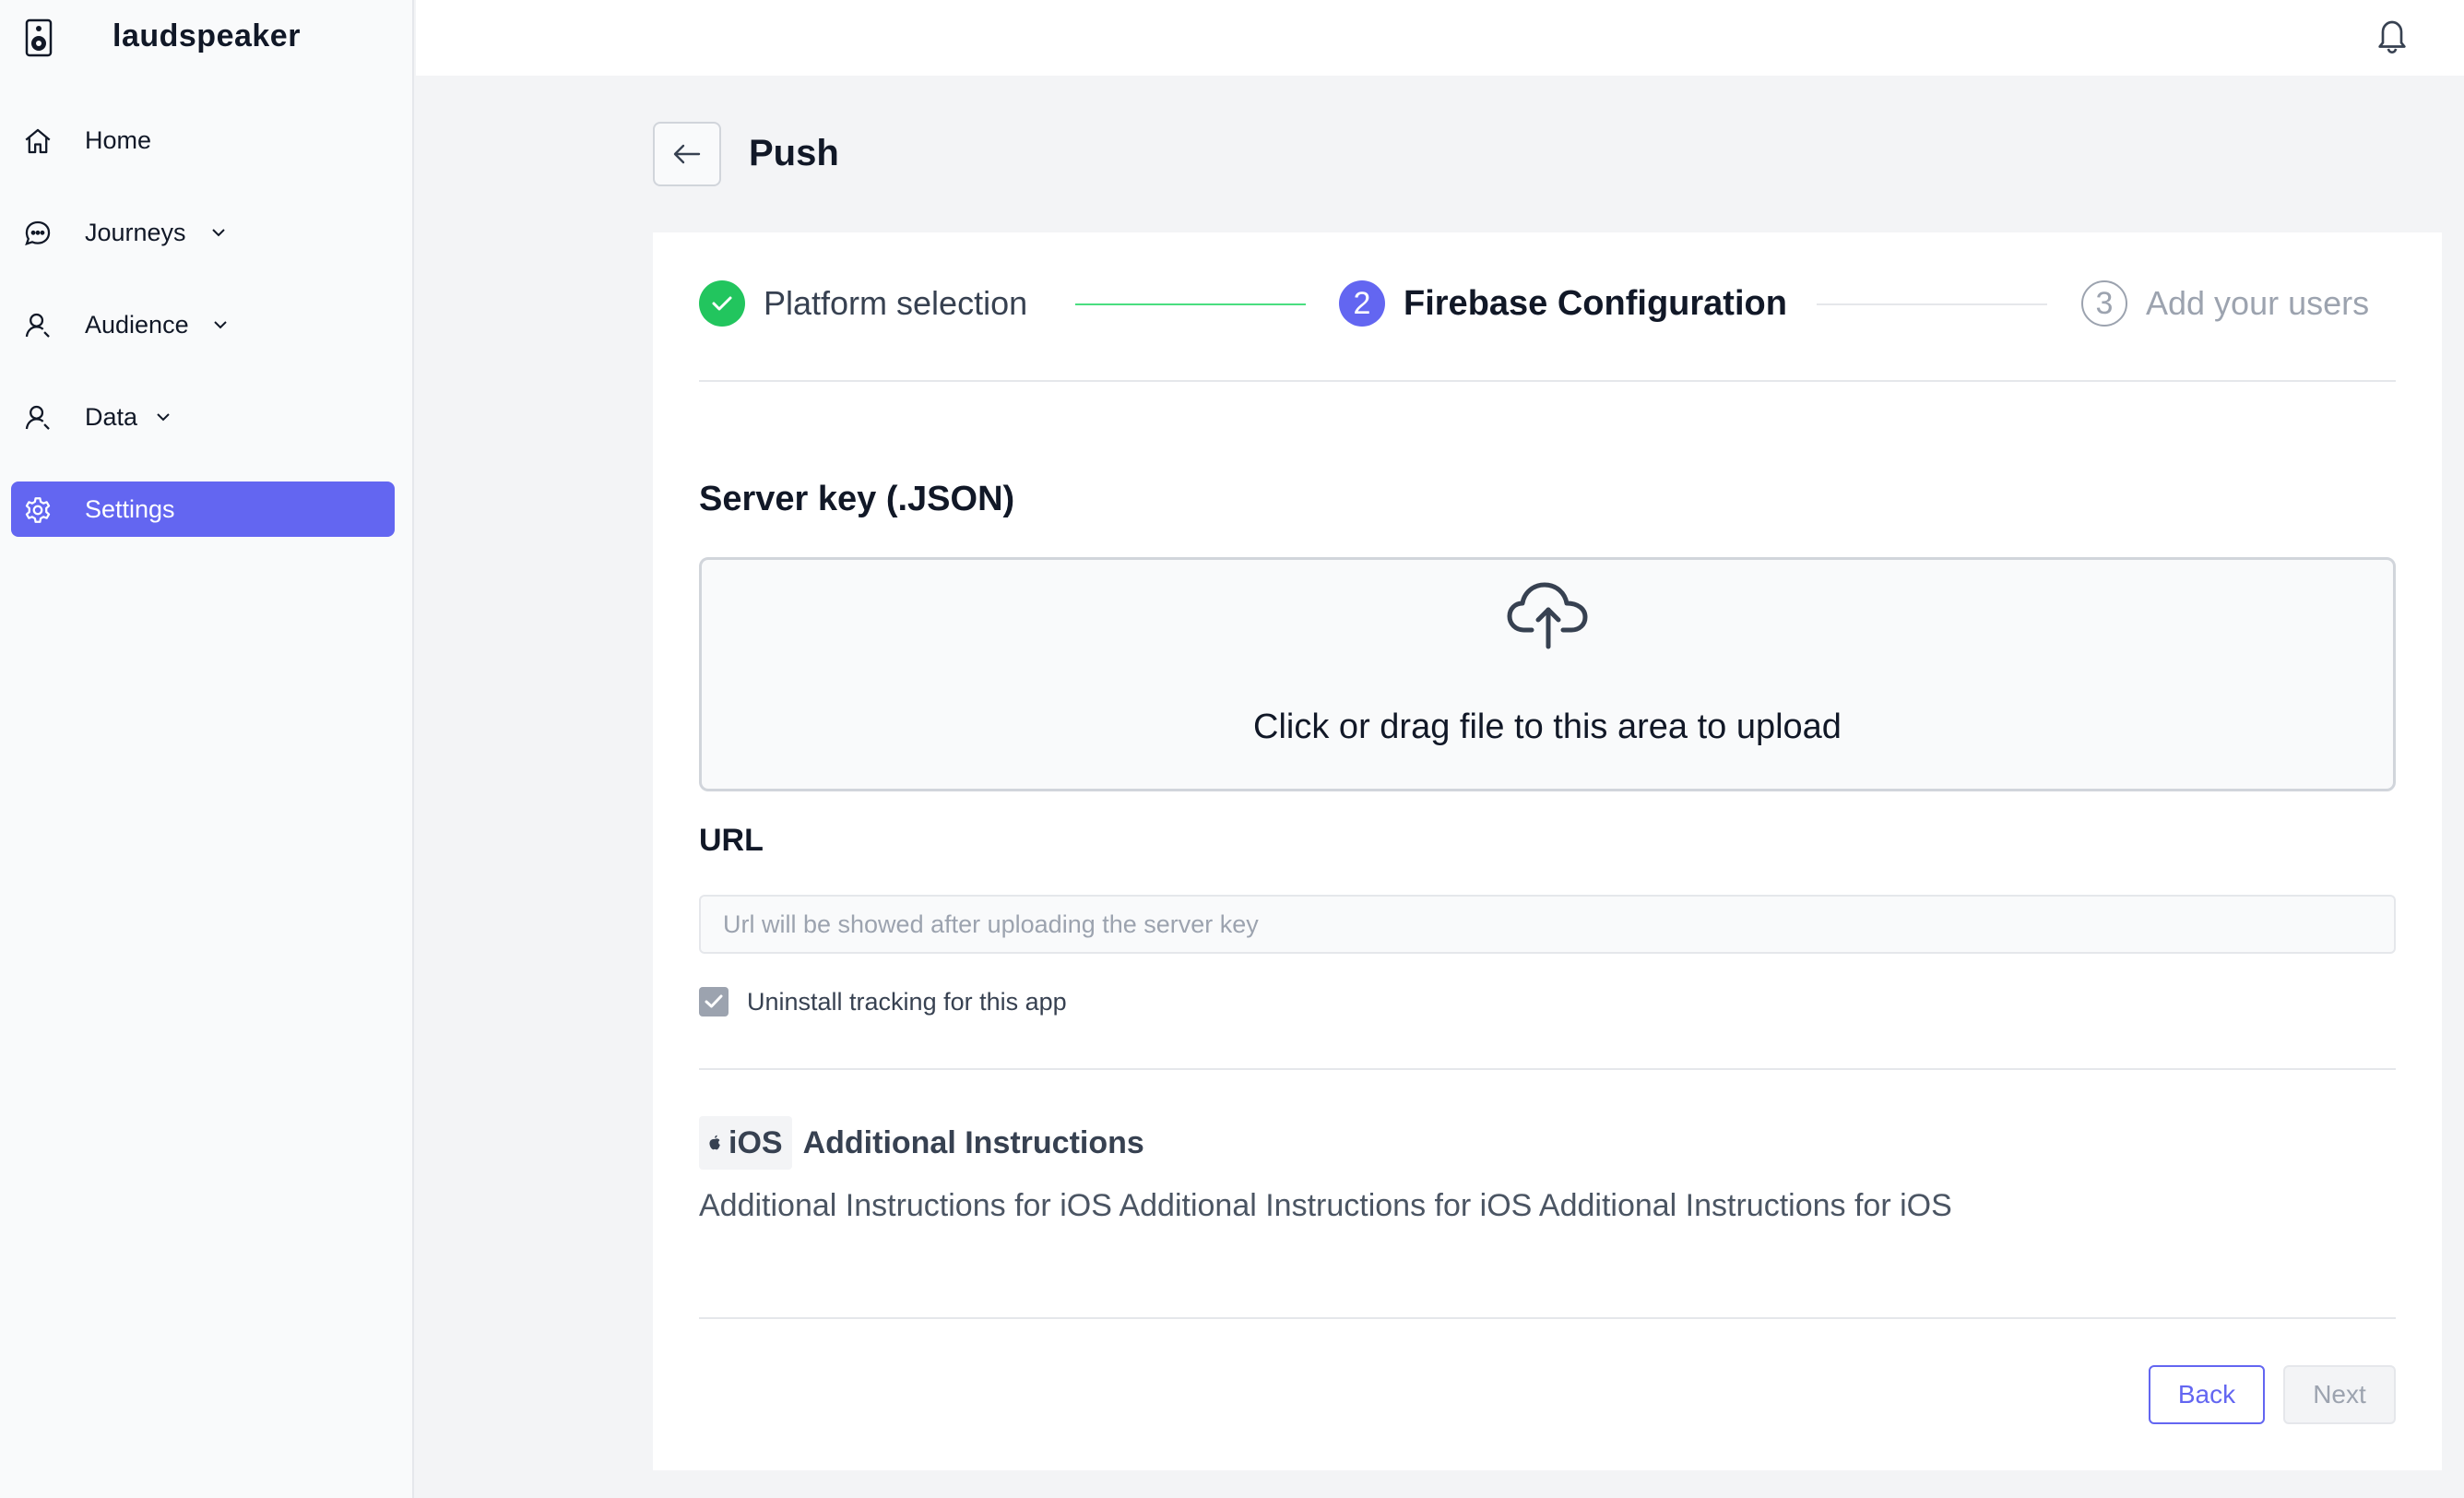 The width and height of the screenshot is (2464, 1498). I want to click on url-field, so click(1548, 924).